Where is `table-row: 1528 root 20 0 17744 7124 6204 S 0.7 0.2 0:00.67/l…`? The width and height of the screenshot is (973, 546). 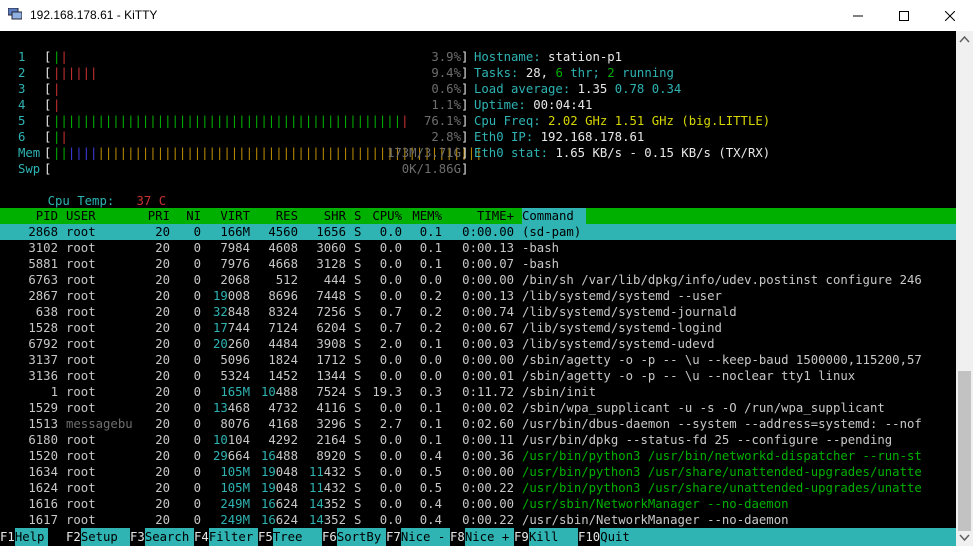 table-row: 1528 root 20 0 17744 7124 6204 S 0.7 0.2 0:00.67/l… is located at coordinates (478, 328).